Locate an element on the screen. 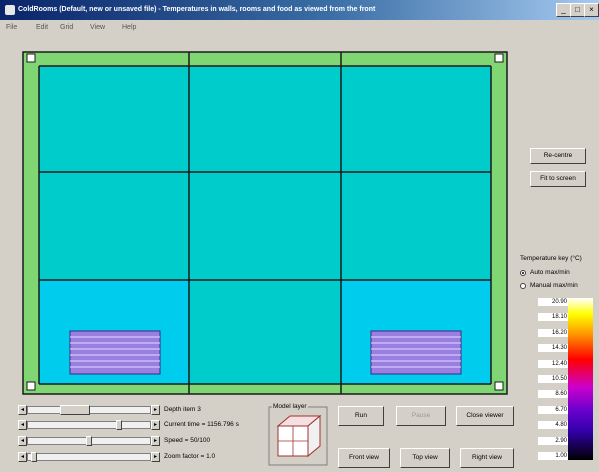  pause-button: Pause is located at coordinates (421, 416).